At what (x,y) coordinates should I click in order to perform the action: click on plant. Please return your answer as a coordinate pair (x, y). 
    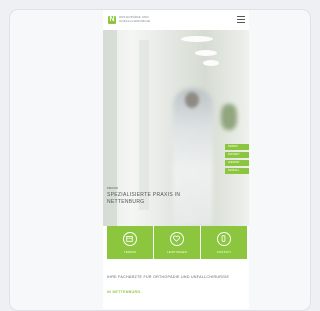
    Looking at the image, I should click on (229, 117).